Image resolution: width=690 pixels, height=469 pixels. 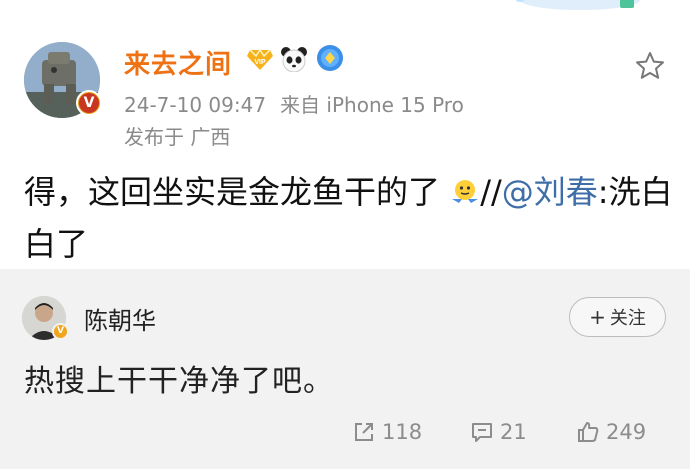 What do you see at coordinates (364, 432) in the screenshot?
I see `share-icon` at bounding box center [364, 432].